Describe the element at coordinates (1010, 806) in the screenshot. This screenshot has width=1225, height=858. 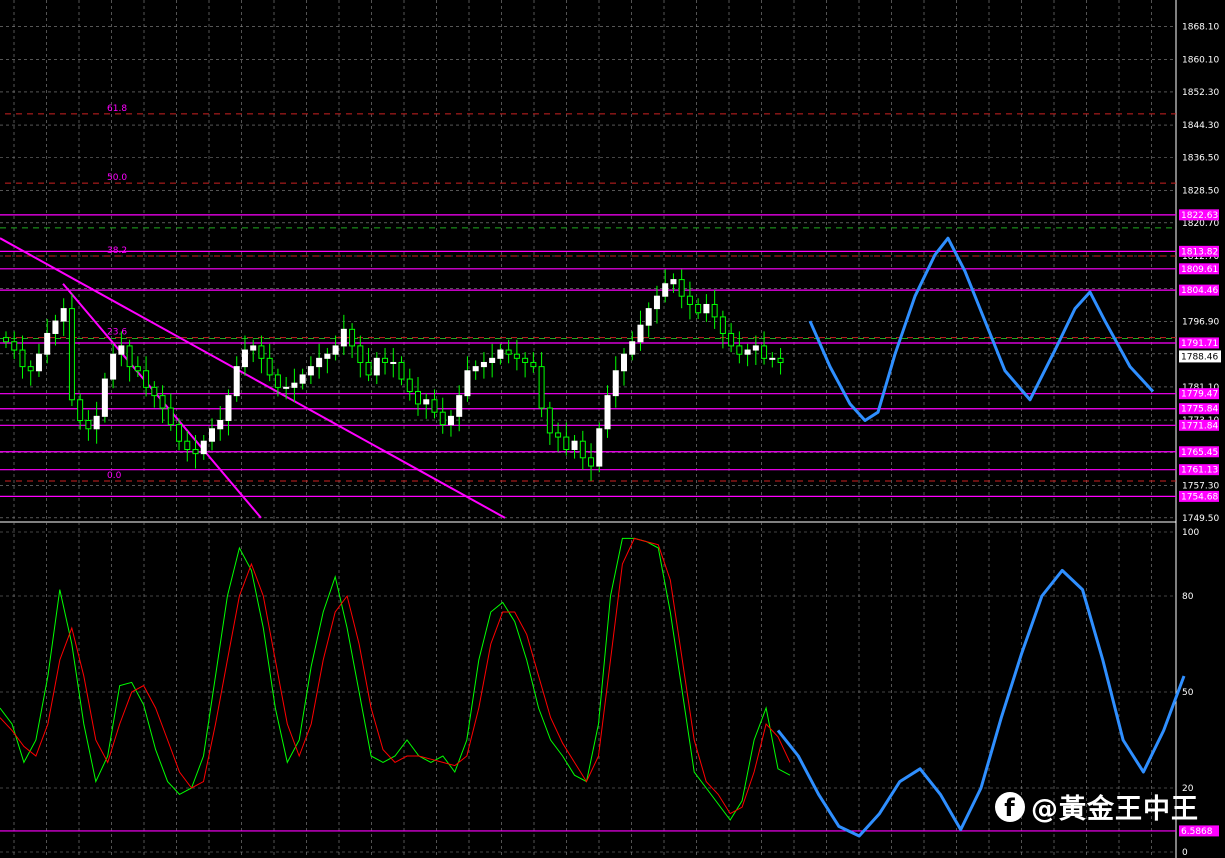
I see `facebook-icon: f` at that location.